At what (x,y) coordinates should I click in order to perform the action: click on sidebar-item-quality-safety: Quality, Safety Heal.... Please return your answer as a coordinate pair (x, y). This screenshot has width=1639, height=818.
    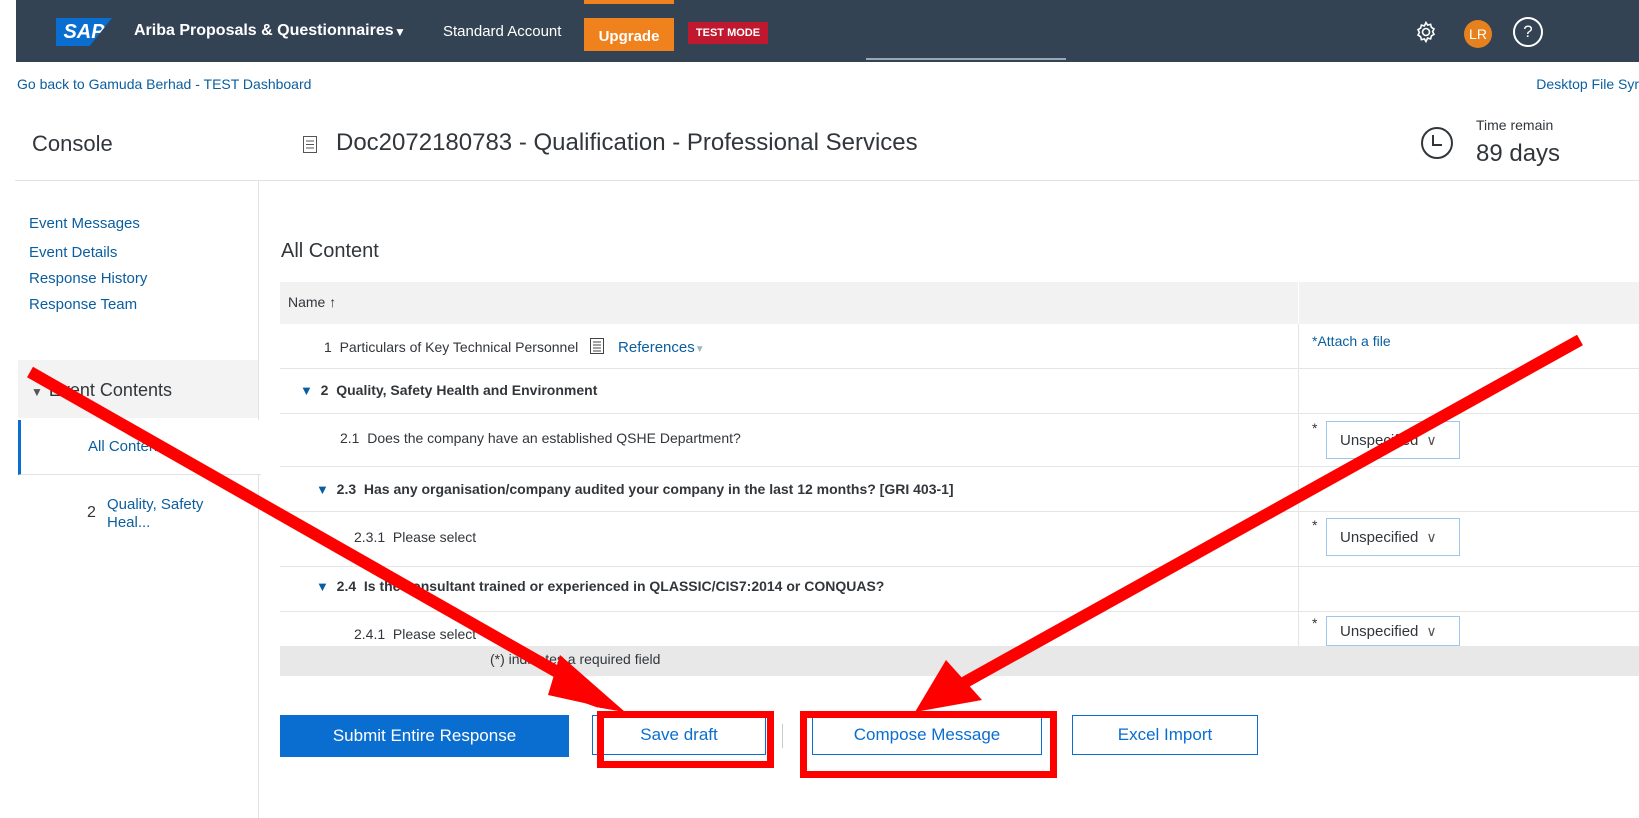
    Looking at the image, I should click on (167, 514).